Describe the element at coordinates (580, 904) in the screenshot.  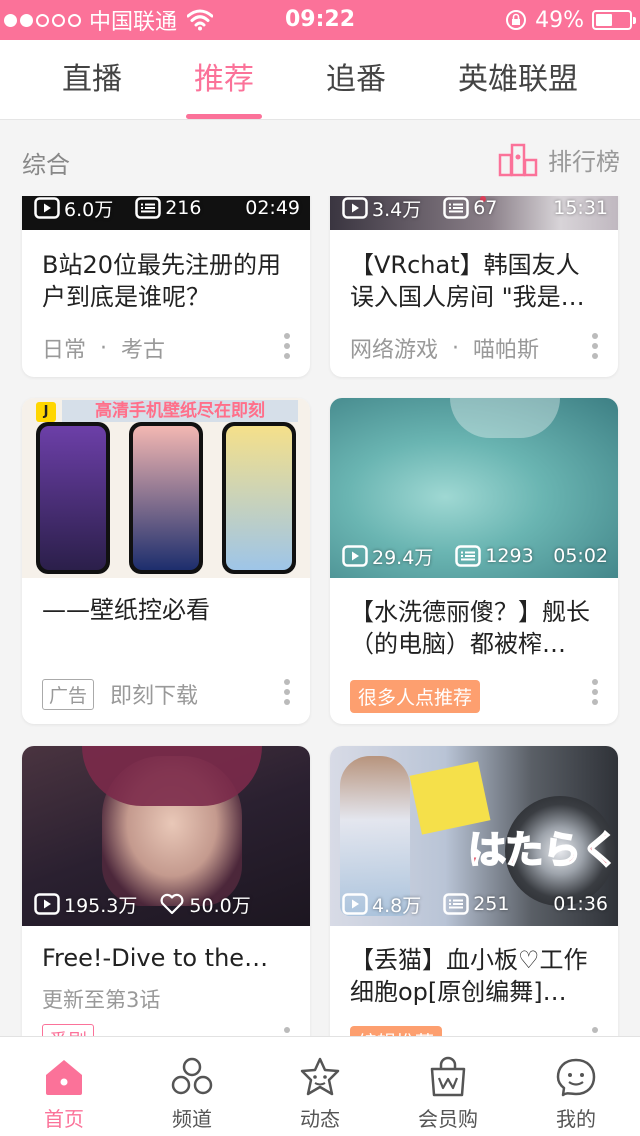
I see `video-duration: 01:36` at that location.